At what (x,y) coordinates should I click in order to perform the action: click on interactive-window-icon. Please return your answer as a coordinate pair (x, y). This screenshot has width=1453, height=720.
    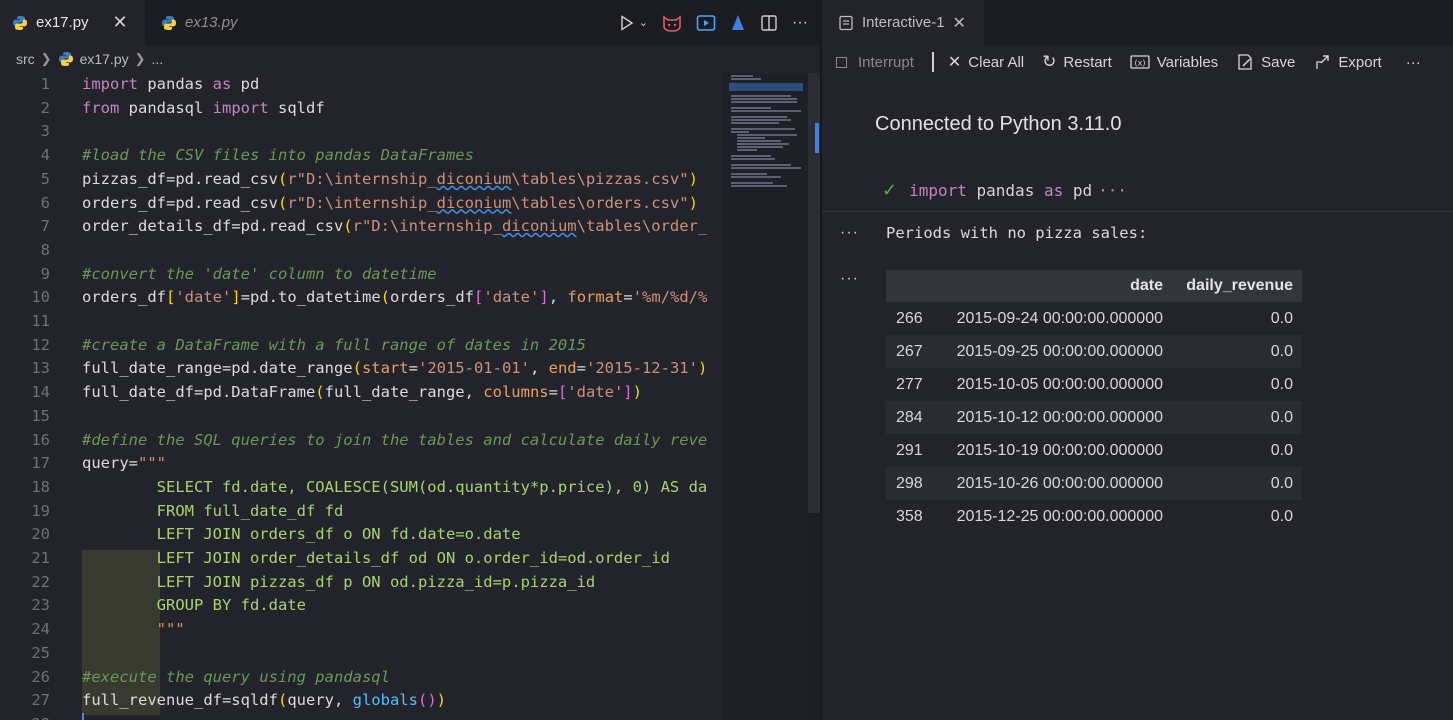
    Looking at the image, I should click on (706, 23).